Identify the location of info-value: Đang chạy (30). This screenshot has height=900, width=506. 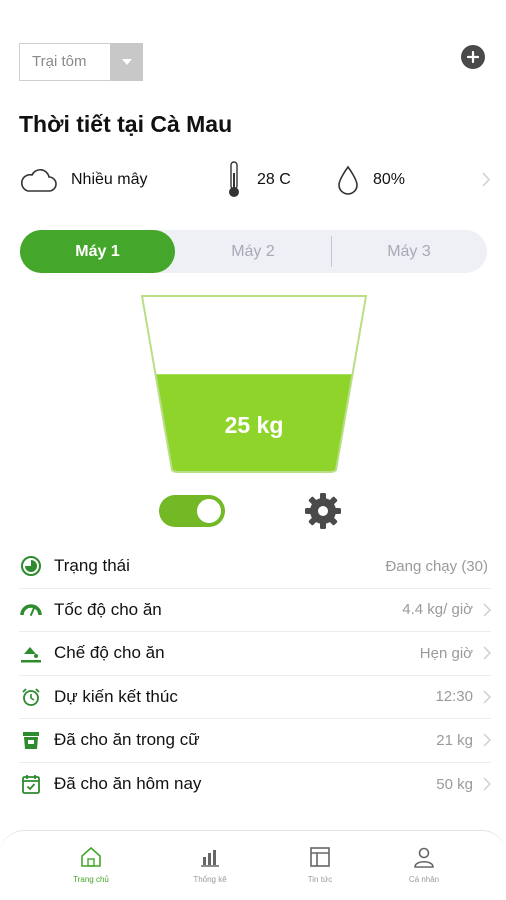
(436, 566).